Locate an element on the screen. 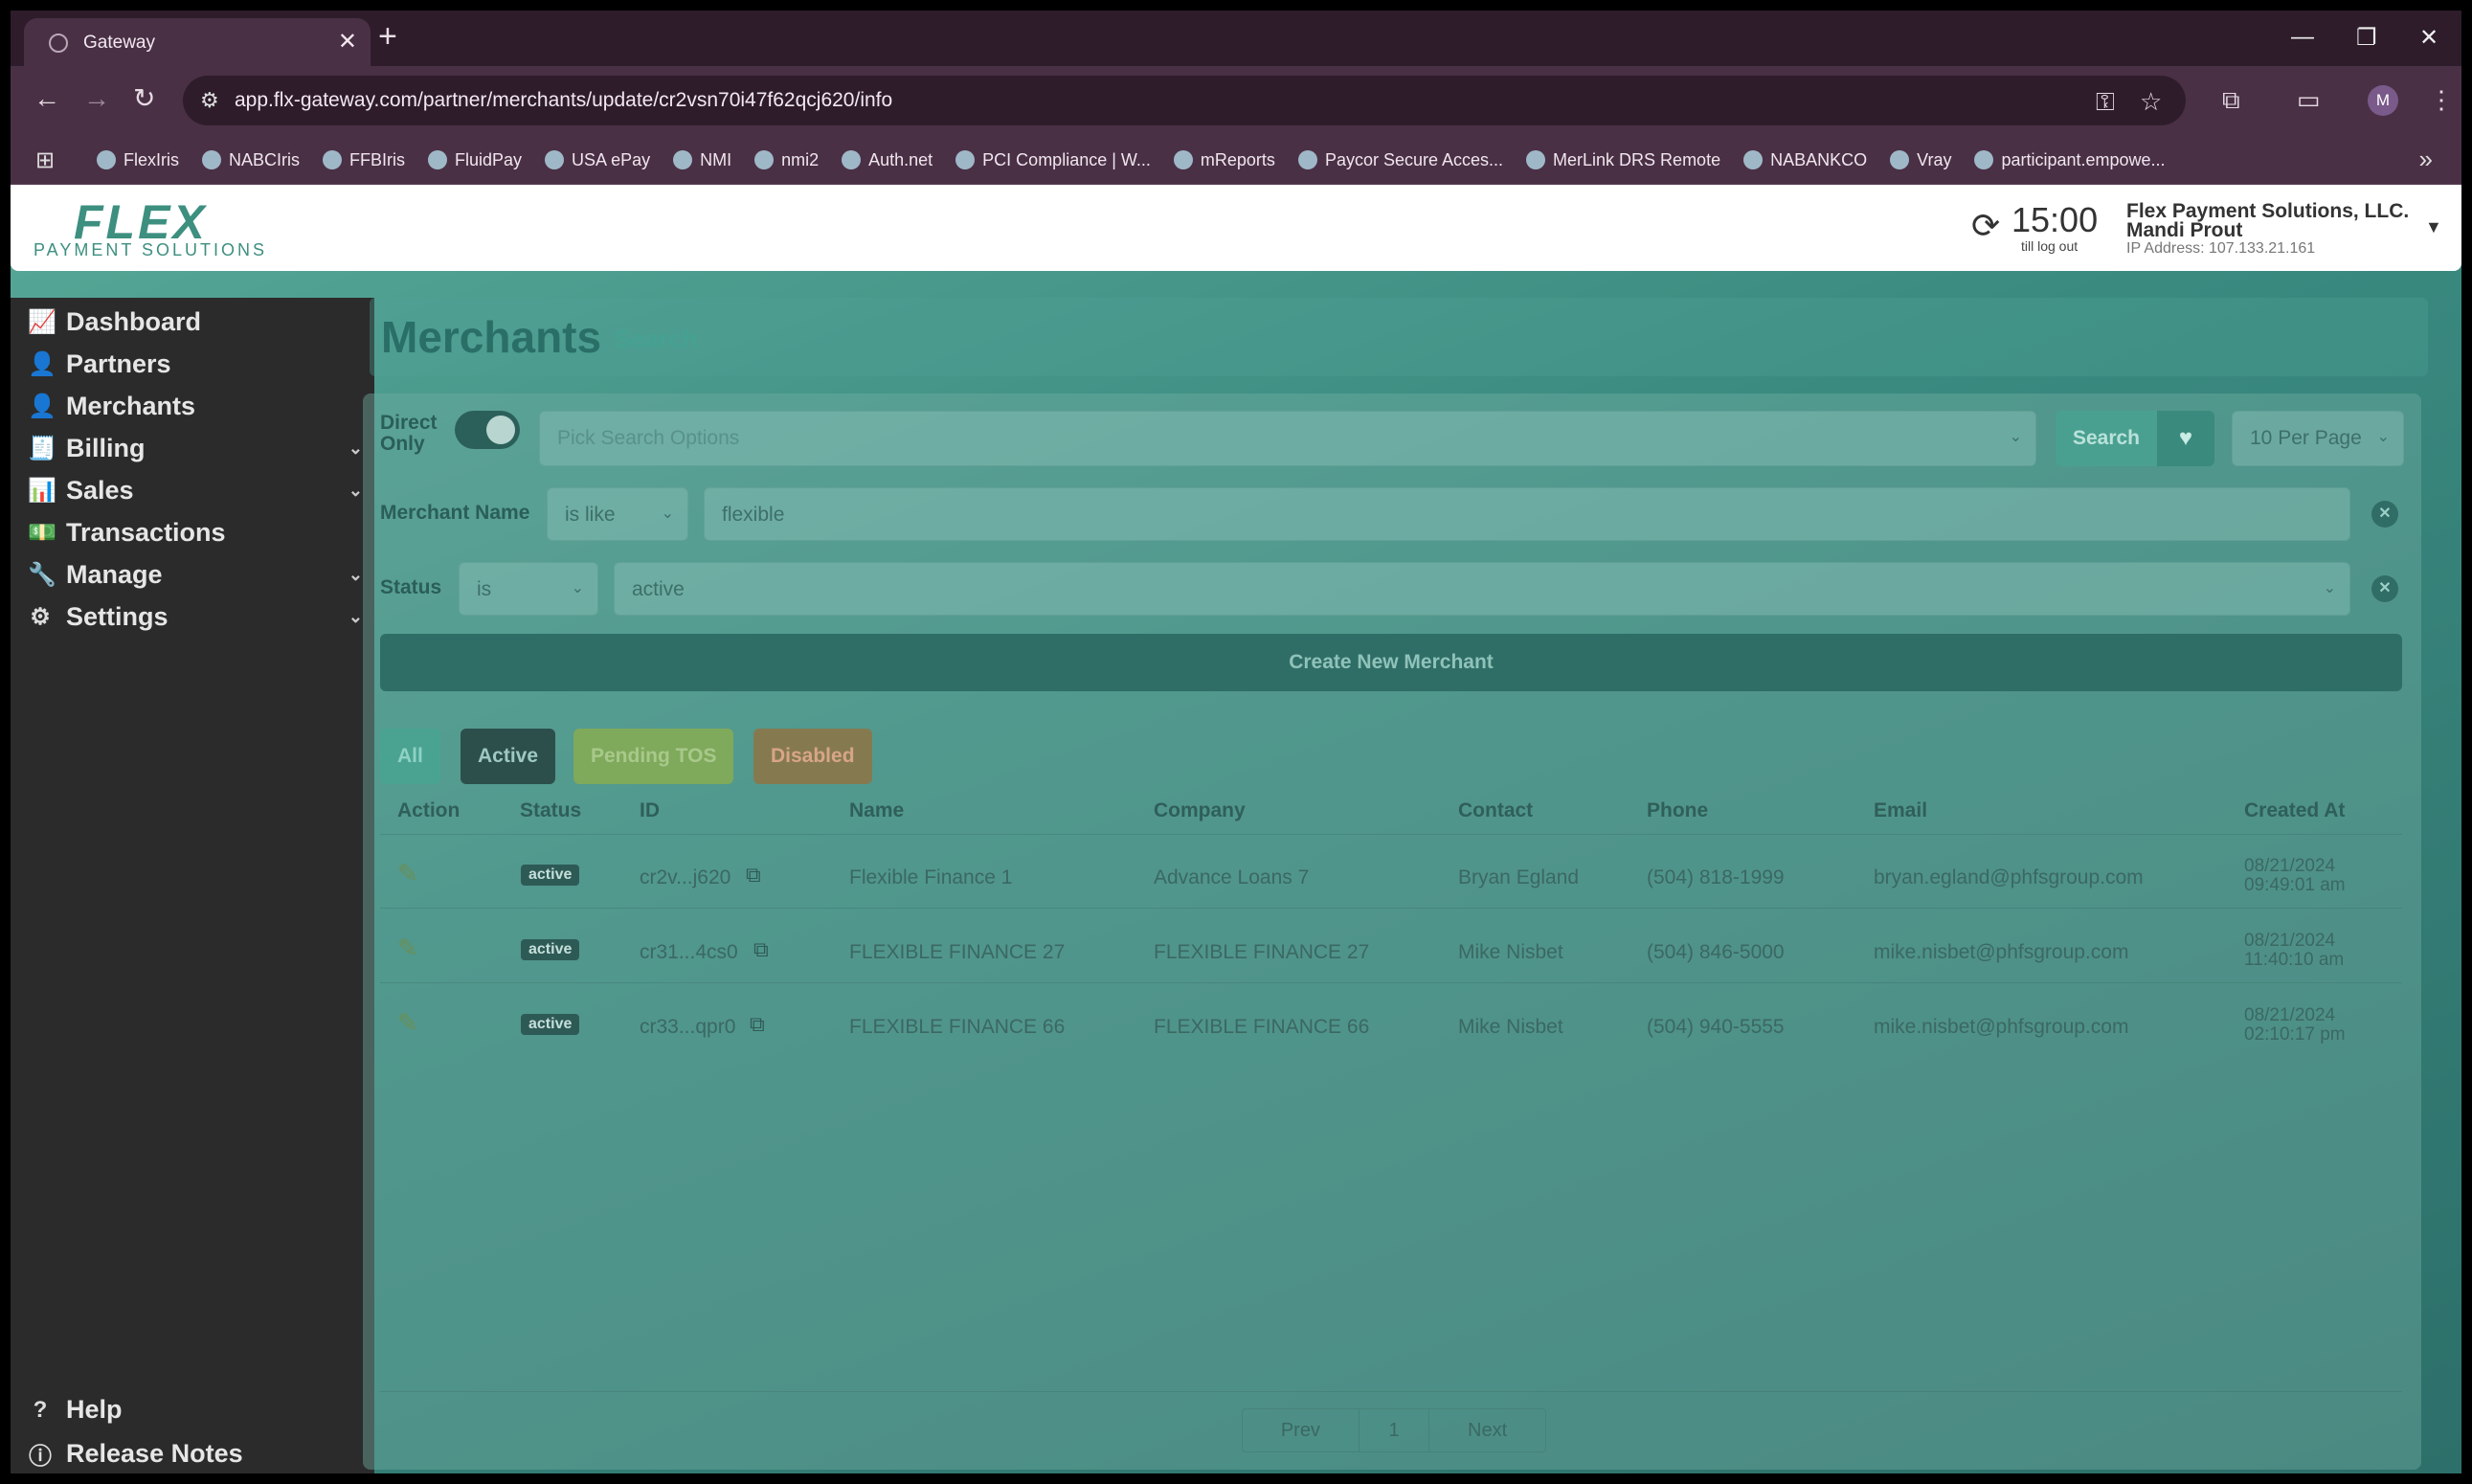  column-header-phone: Phone is located at coordinates (1677, 810).